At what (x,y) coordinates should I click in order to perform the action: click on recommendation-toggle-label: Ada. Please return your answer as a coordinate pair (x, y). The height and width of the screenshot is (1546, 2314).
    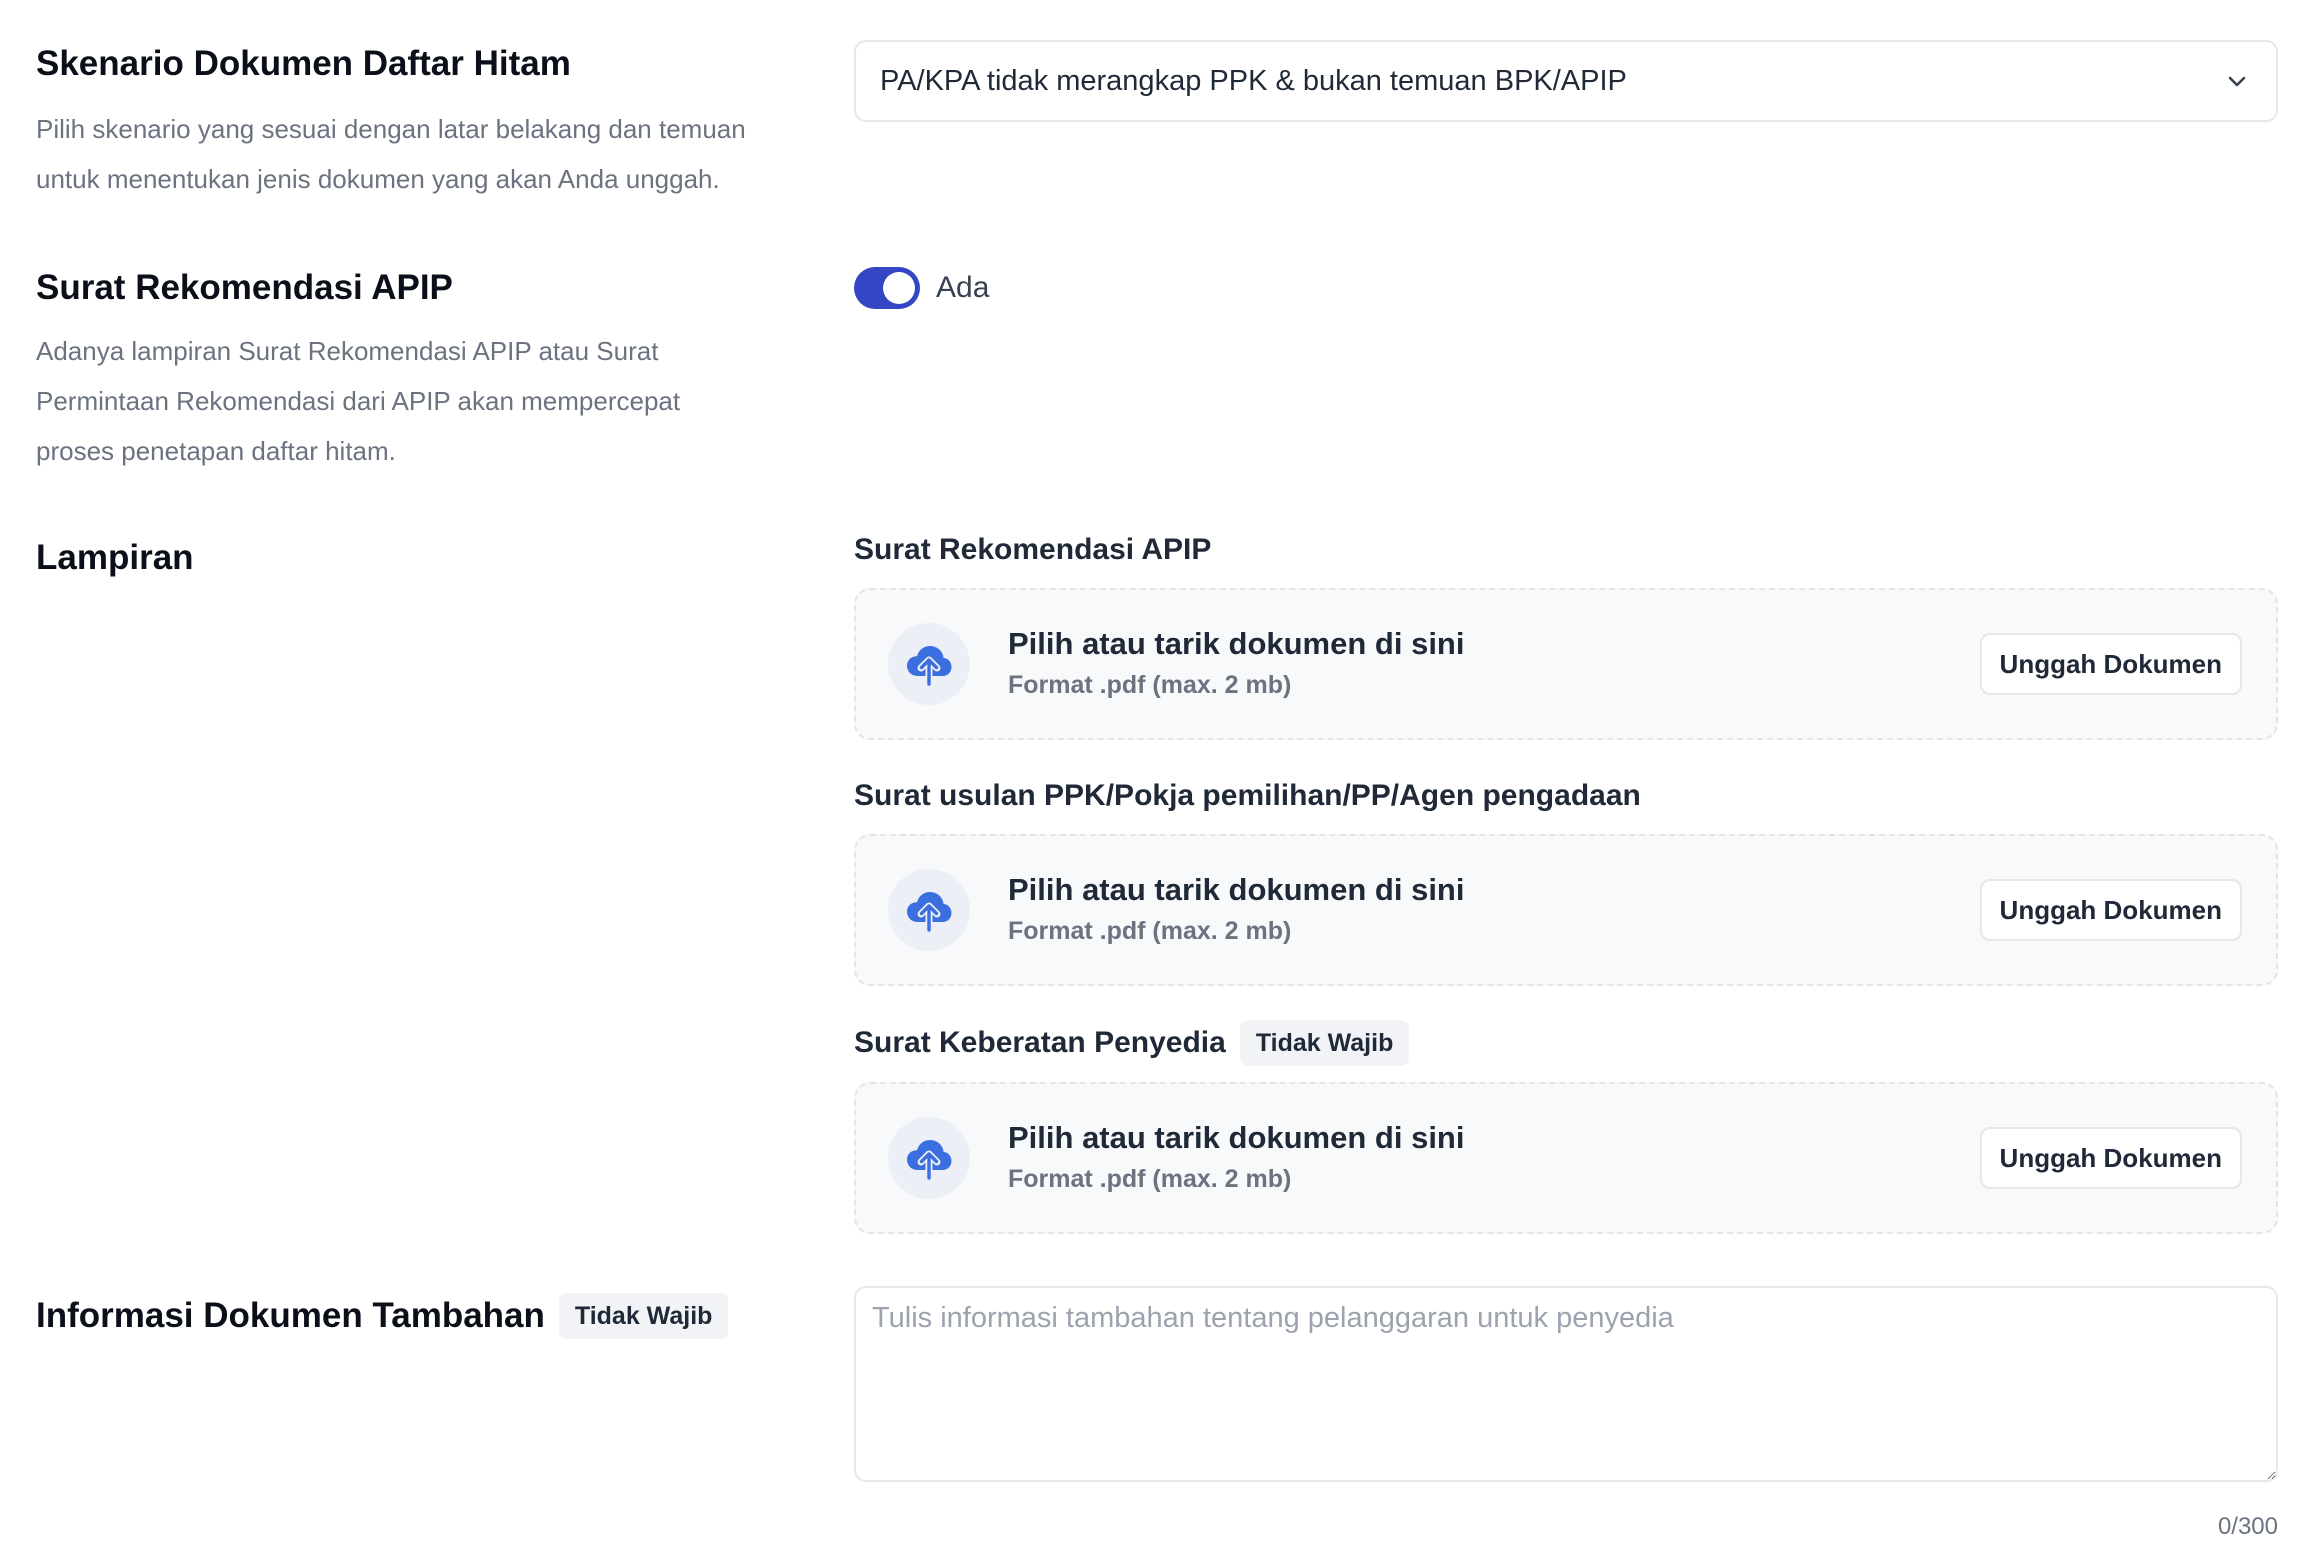
    Looking at the image, I should click on (963, 287).